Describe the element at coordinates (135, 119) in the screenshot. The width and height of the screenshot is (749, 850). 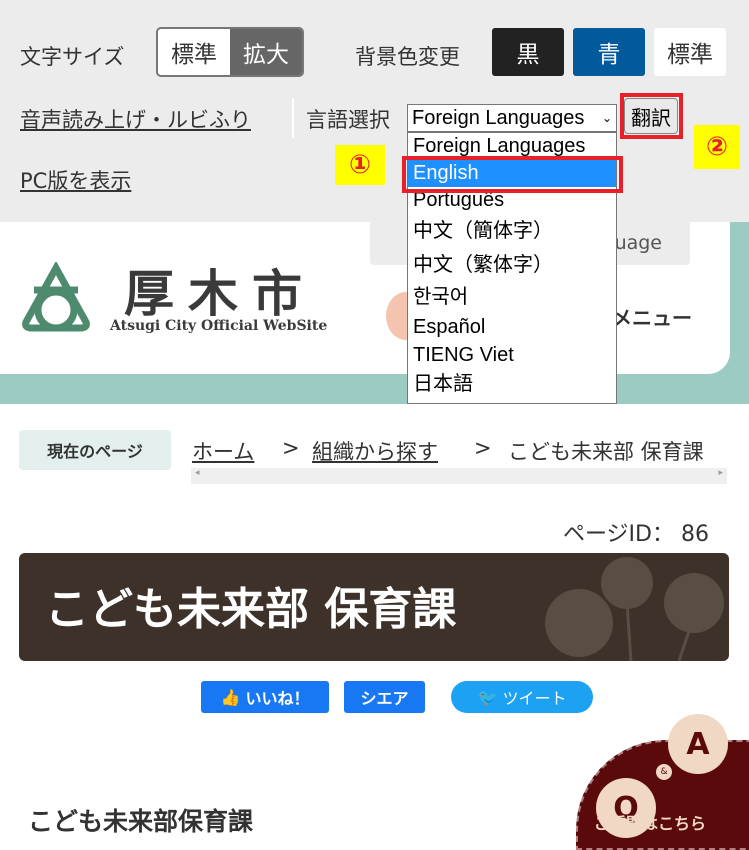
I see `read-aloud-link: 音声読み上げ・ルビふり` at that location.